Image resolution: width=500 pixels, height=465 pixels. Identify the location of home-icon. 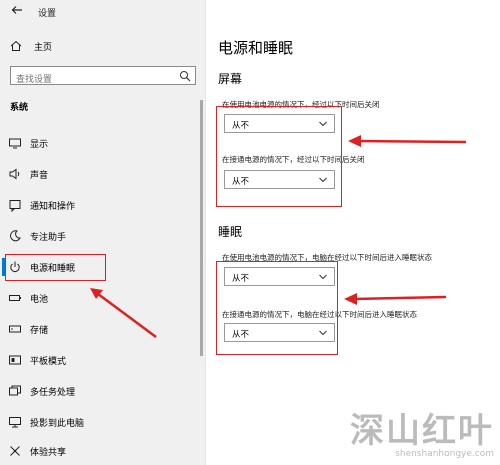
(16, 45).